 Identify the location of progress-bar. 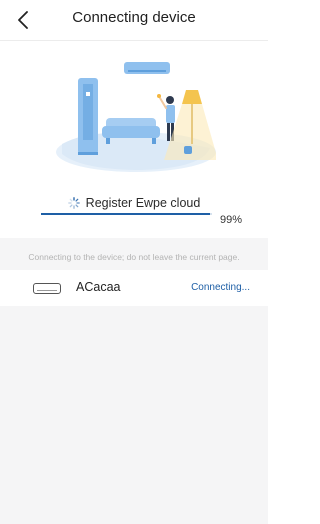
(126, 214).